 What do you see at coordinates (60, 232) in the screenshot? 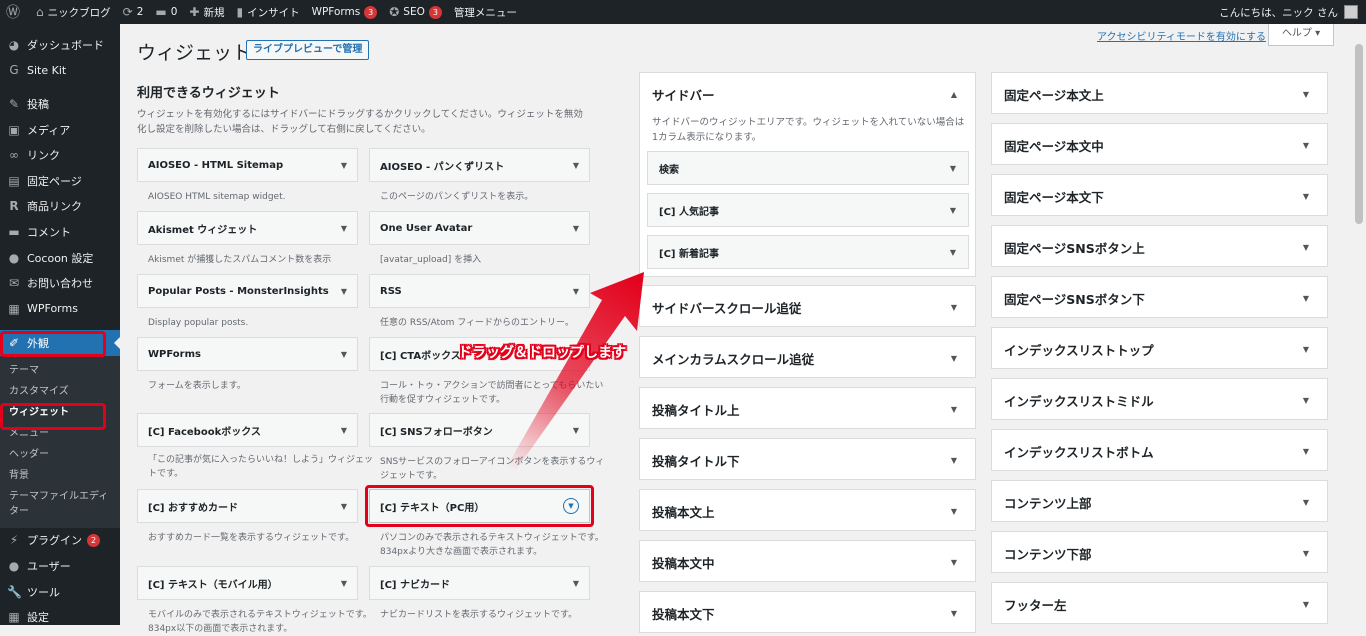
I see `sidebar-item-comments: ▬ コメント` at bounding box center [60, 232].